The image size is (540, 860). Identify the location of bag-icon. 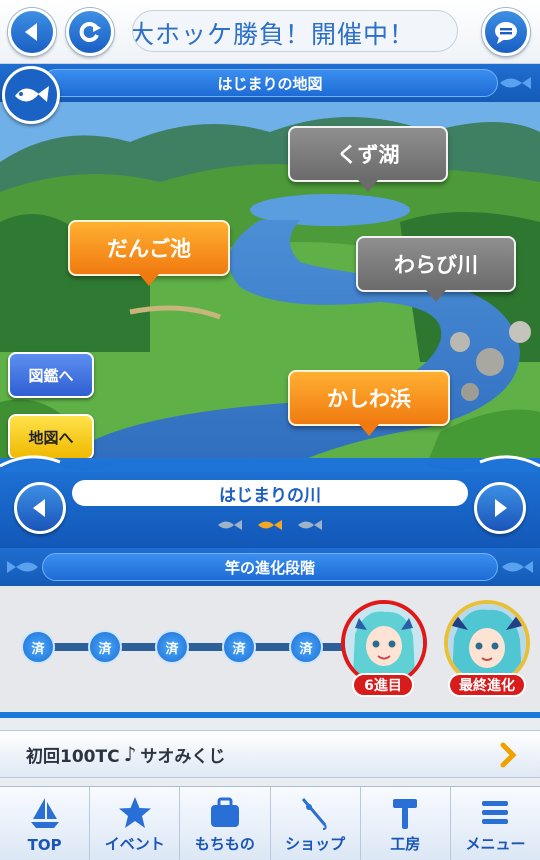
(224, 812).